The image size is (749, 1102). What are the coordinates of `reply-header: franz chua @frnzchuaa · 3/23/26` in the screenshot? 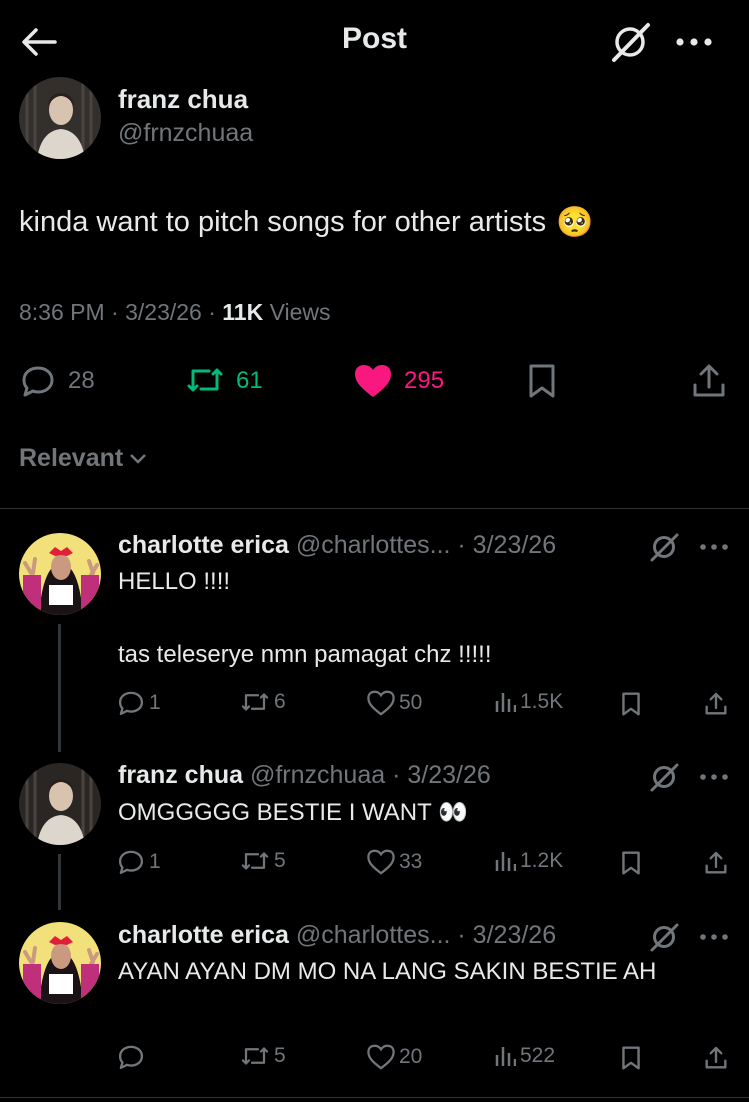 It's located at (304, 775).